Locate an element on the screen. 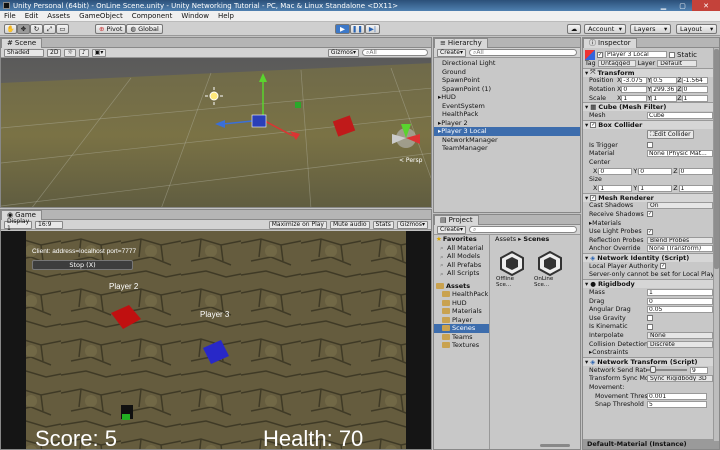 The image size is (720, 450). mesh-filter-component: ▾ ▦ Cube (Mesh Filter) is located at coordinates (651, 107).